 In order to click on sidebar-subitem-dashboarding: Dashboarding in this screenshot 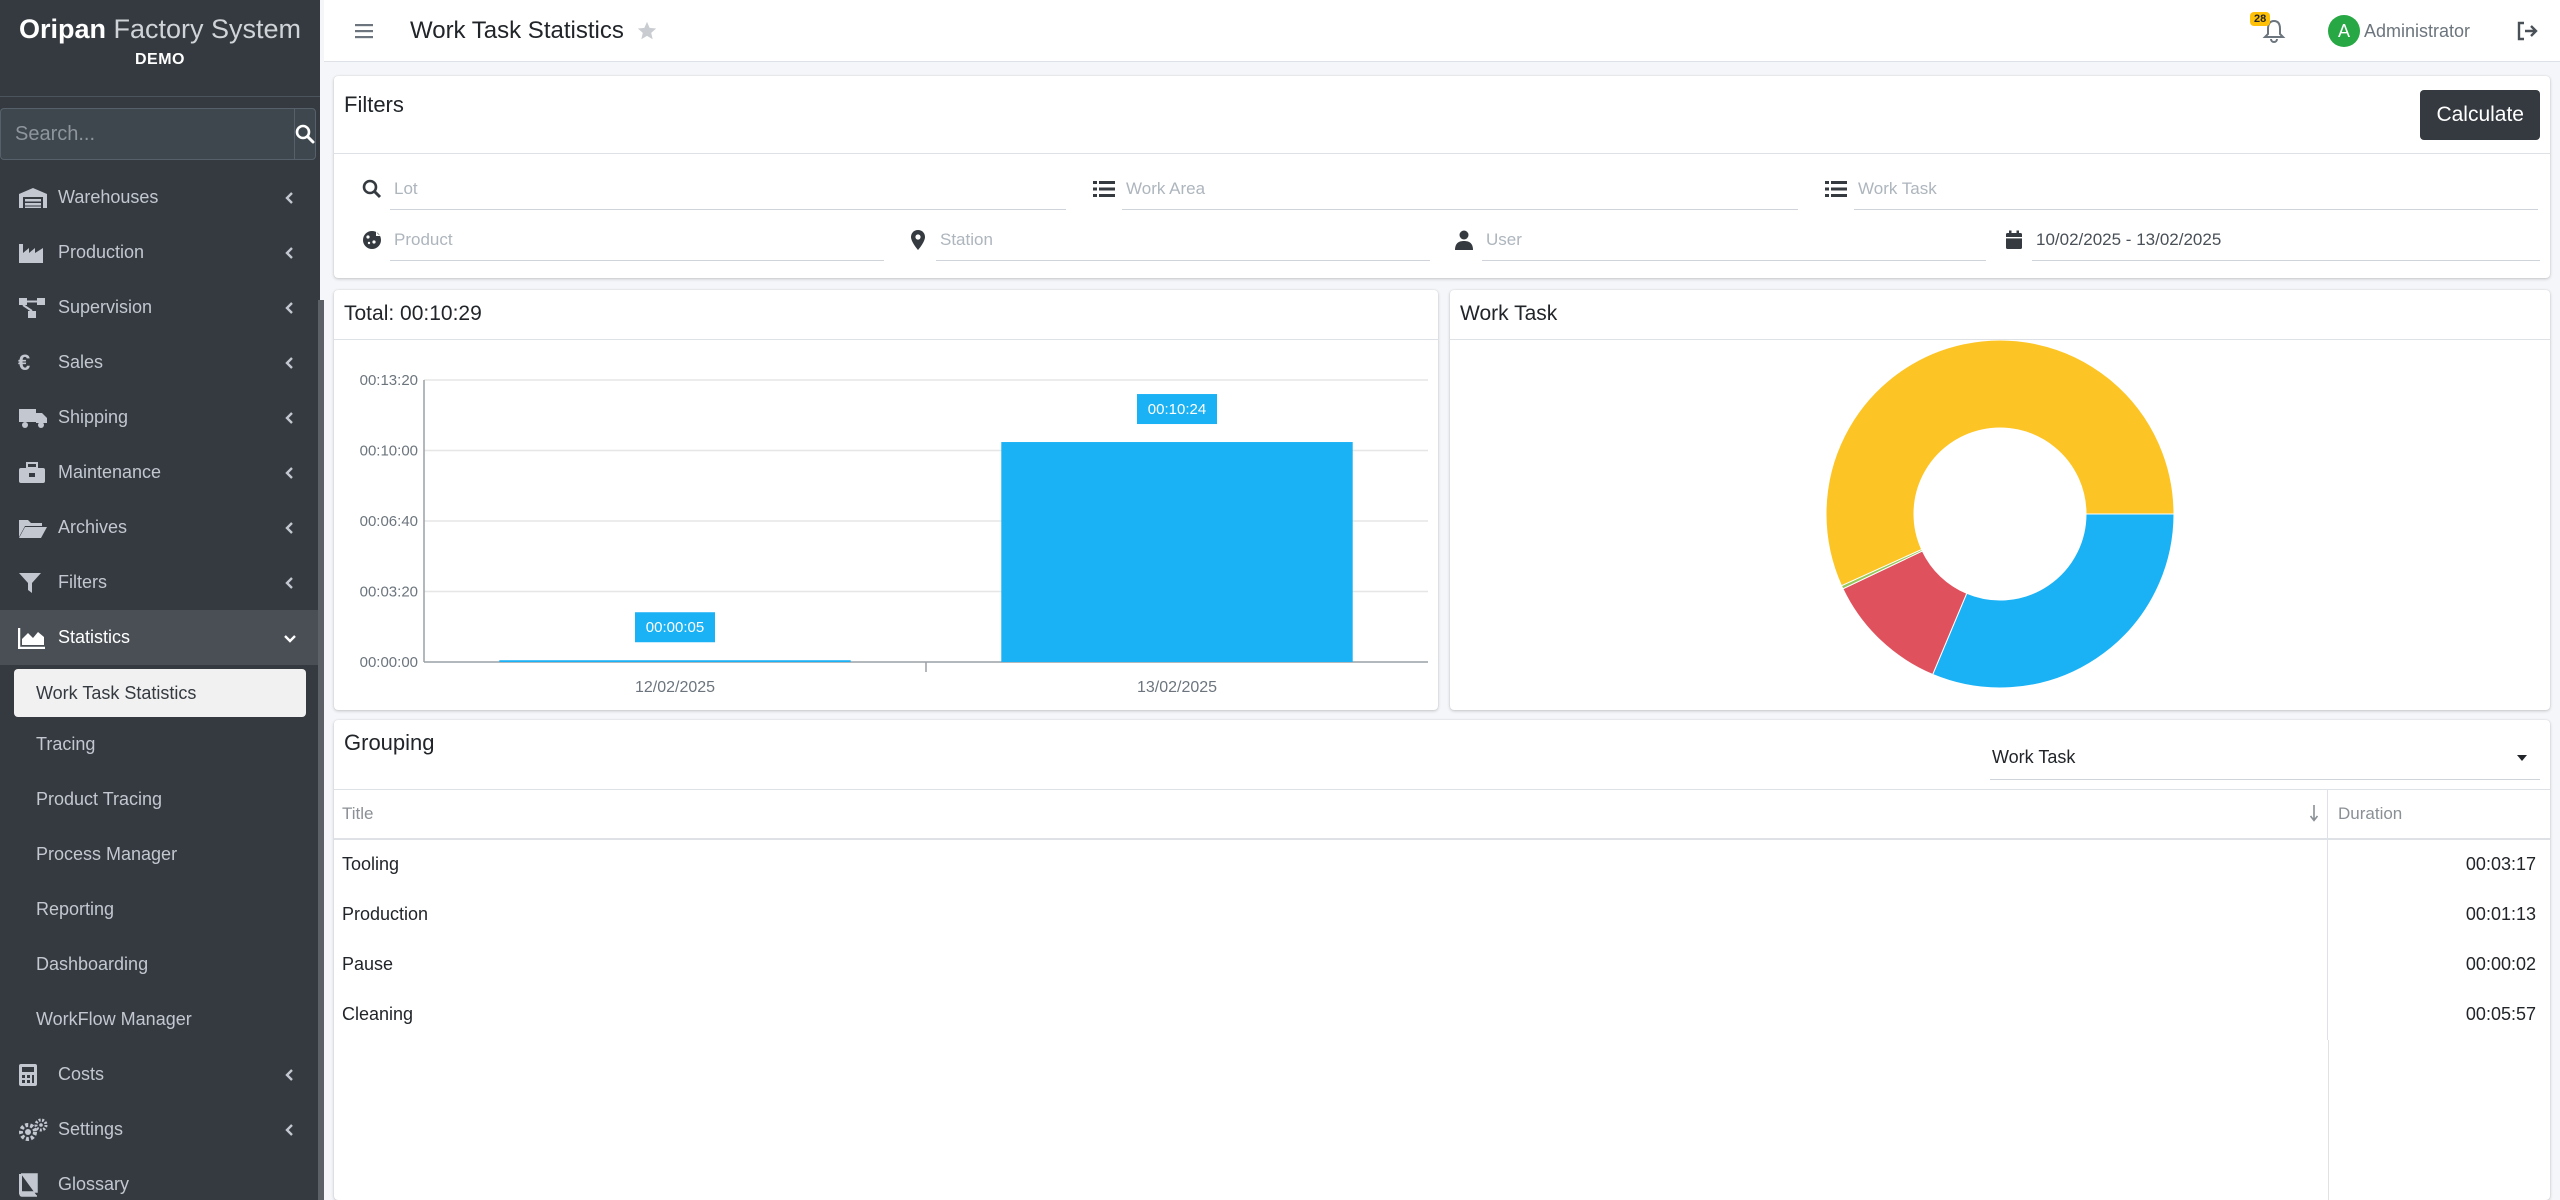, I will do `click(160, 964)`.